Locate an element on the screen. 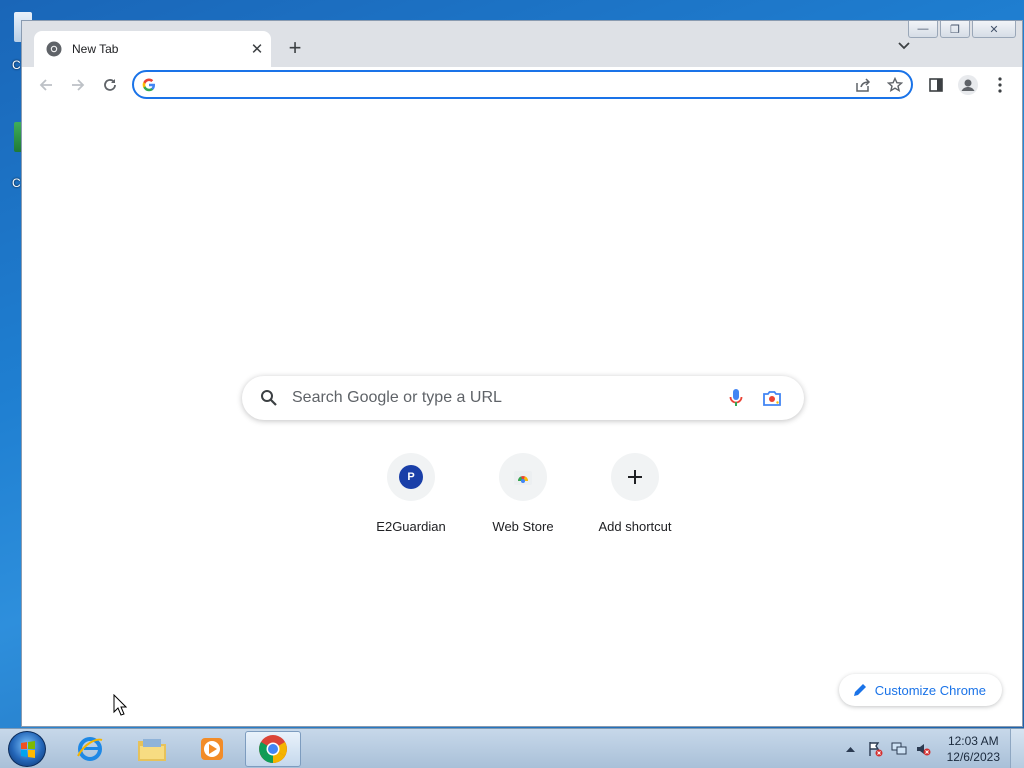  share-button is located at coordinates (863, 85).